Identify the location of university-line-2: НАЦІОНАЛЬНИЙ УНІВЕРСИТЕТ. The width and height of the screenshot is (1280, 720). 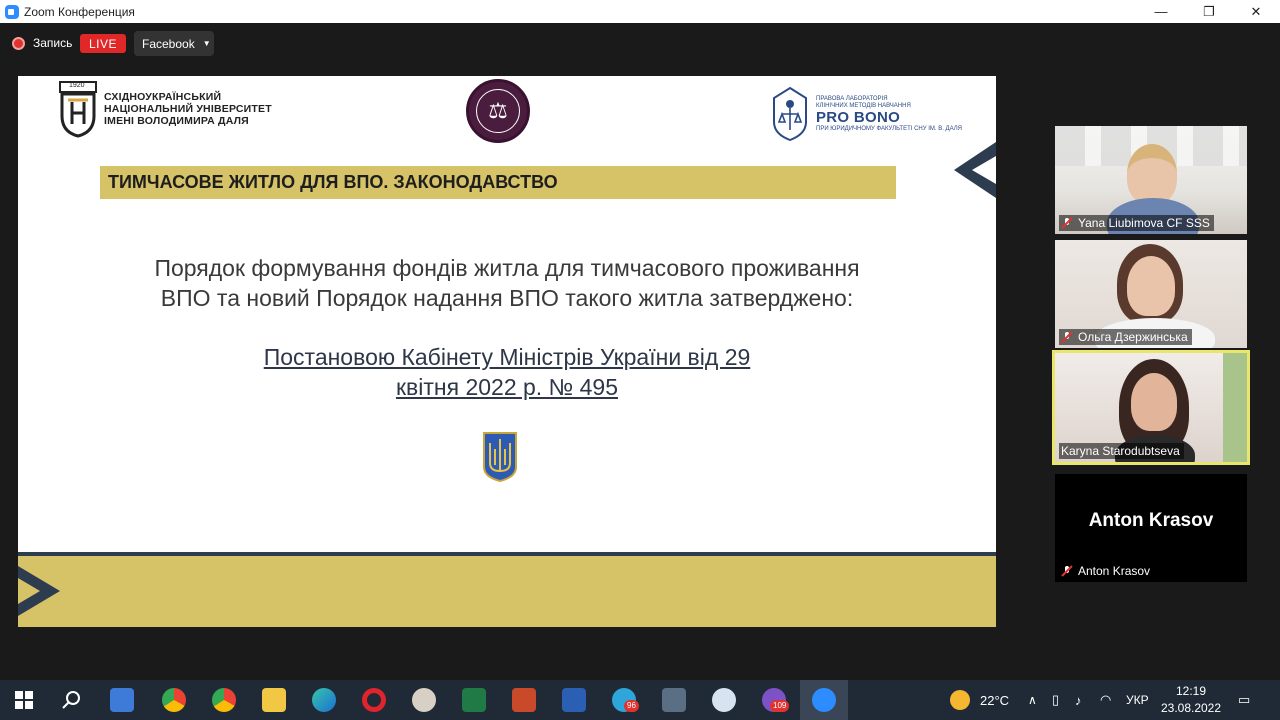
(188, 109).